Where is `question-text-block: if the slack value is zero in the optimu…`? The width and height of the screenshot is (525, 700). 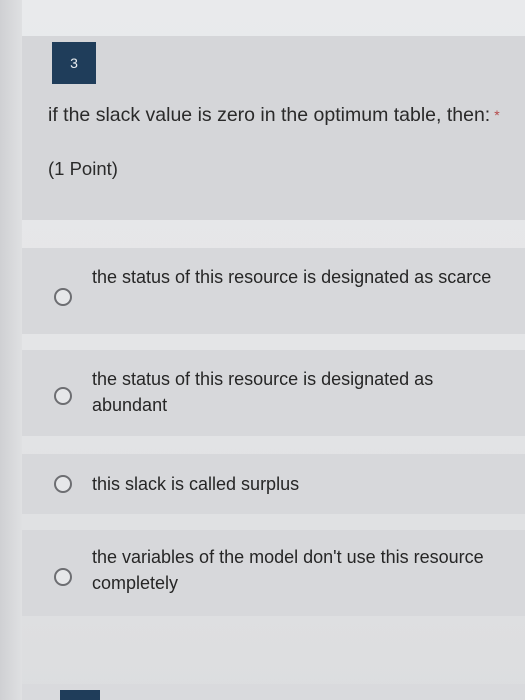
question-text-block: if the slack value is zero in the optimu… is located at coordinates (278, 115).